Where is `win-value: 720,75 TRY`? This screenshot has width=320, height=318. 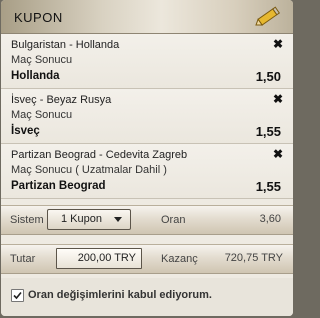
win-value: 720,75 TRY is located at coordinates (253, 258).